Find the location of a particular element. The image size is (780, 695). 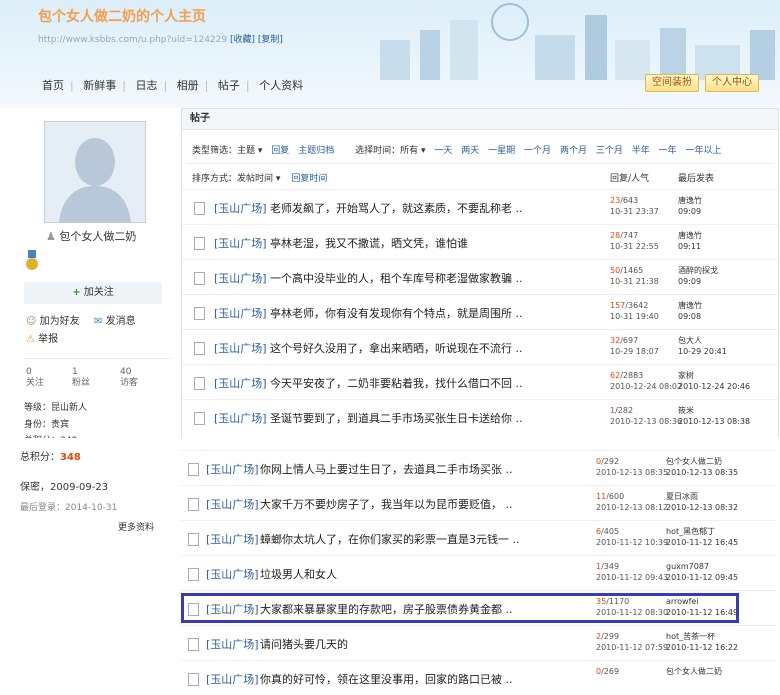

last-poster-link: hot_黑色郁丁 is located at coordinates (690, 531).